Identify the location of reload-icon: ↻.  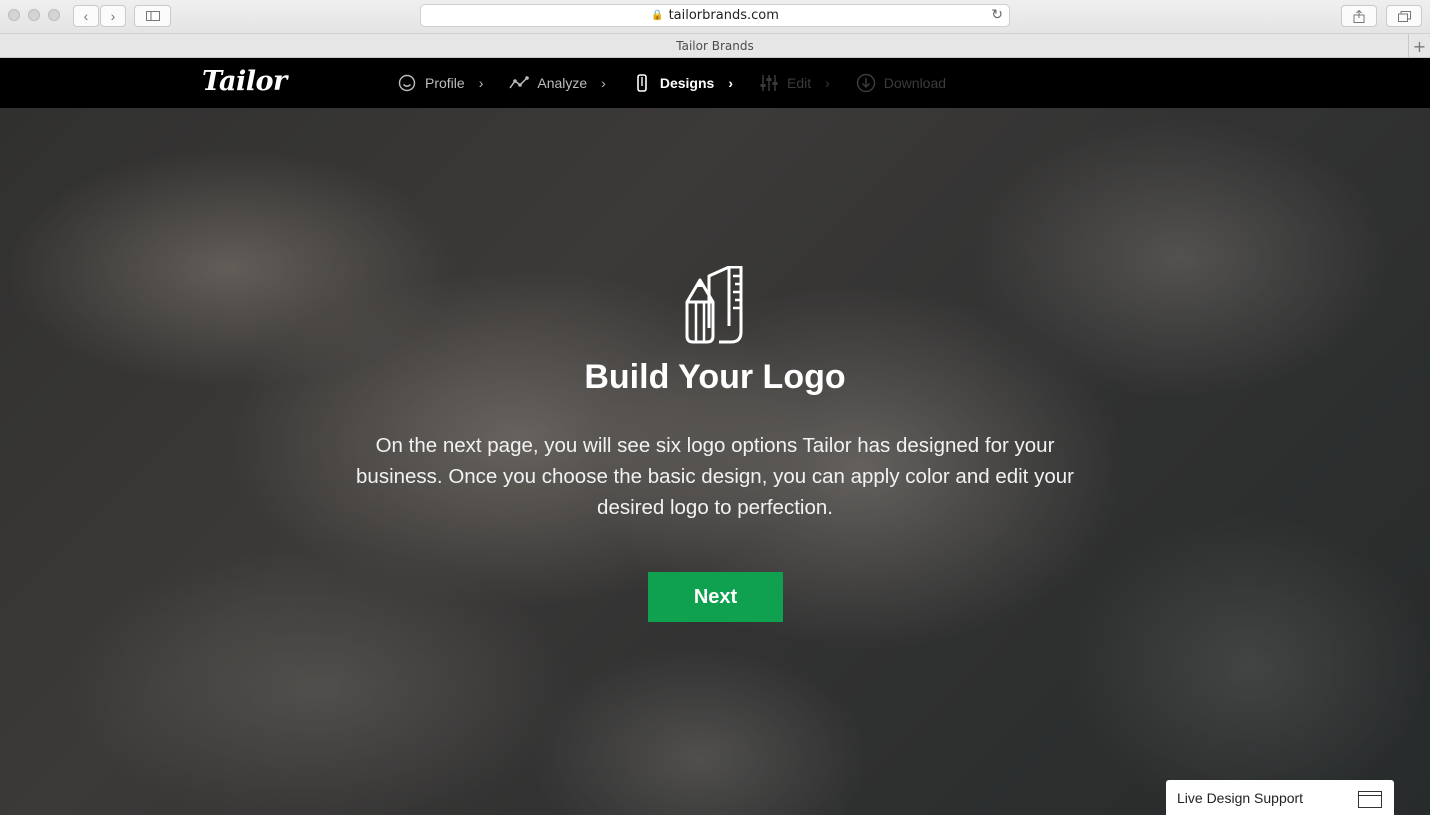
(997, 15).